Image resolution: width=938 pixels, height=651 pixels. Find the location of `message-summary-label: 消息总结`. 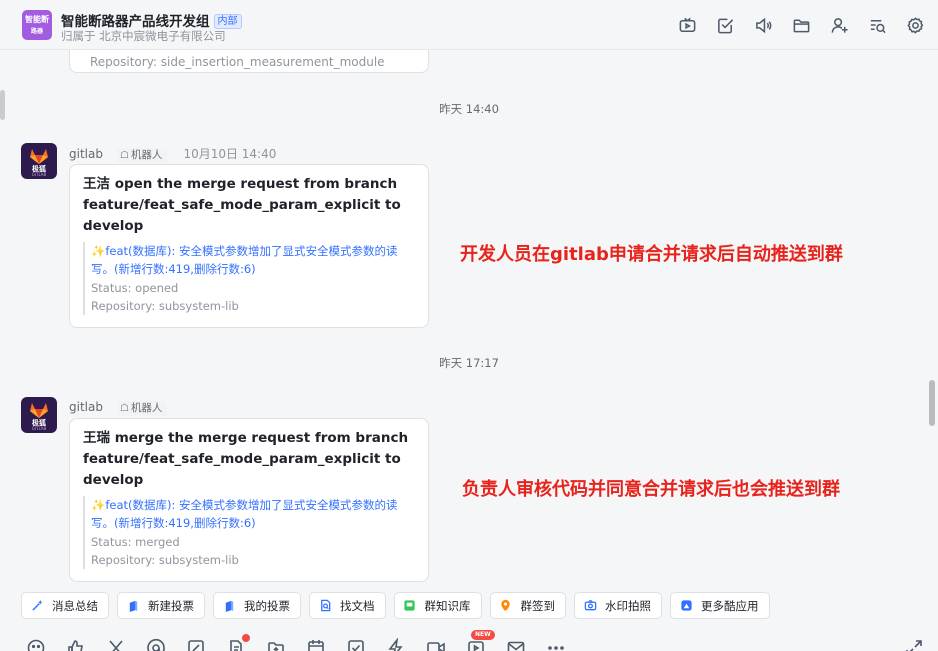

message-summary-label: 消息总结 is located at coordinates (75, 605).